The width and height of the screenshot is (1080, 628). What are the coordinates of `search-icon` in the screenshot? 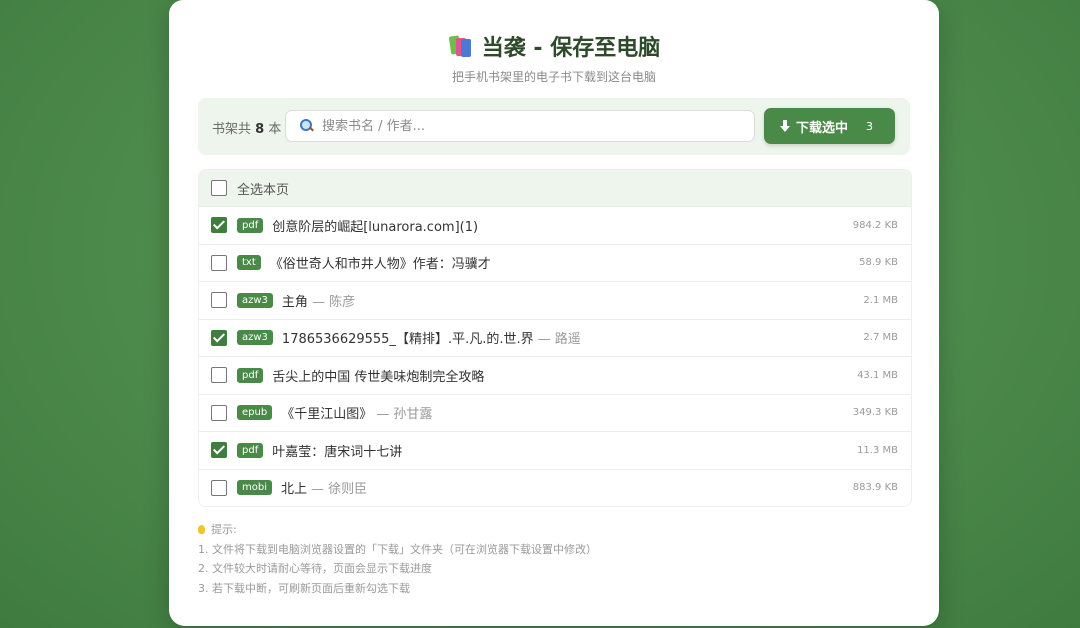 It's located at (307, 126).